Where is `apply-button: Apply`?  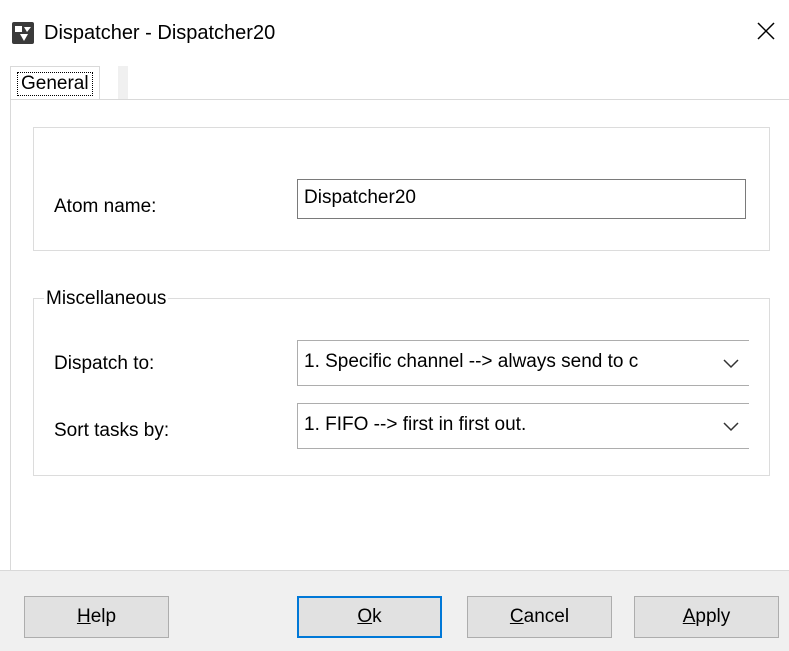
apply-button: Apply is located at coordinates (706, 617).